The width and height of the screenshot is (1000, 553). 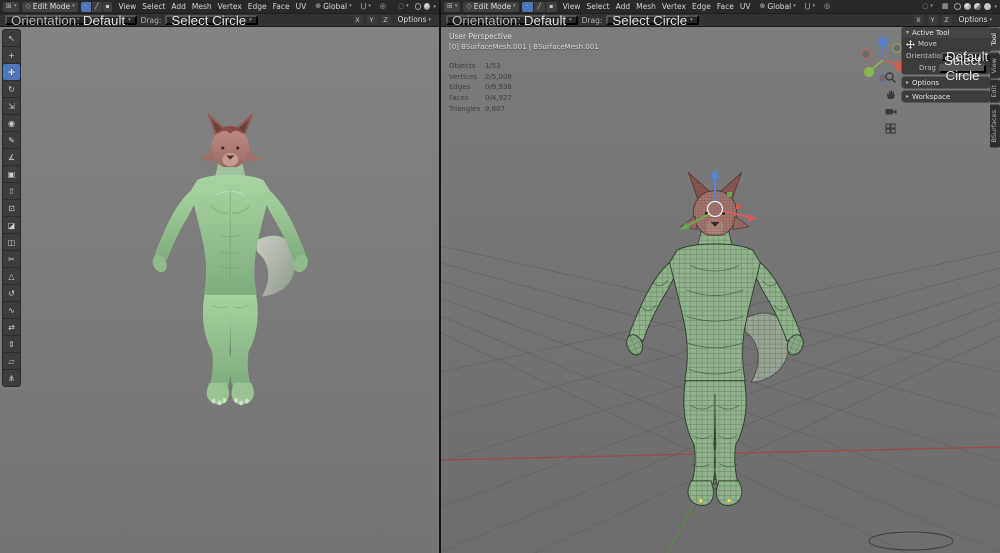 What do you see at coordinates (927, 7) in the screenshot?
I see `show-overlays-toggle: ◌ ▾` at bounding box center [927, 7].